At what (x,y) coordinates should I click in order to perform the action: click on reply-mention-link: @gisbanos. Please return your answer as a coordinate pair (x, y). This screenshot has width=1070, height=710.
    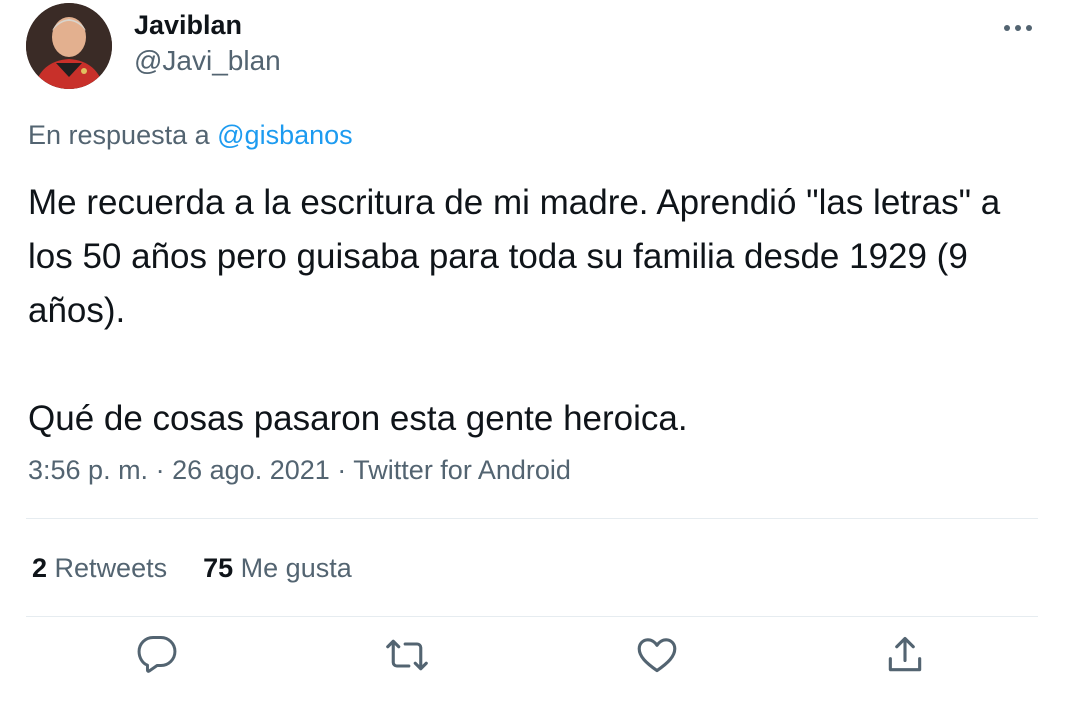
    Looking at the image, I should click on (285, 135).